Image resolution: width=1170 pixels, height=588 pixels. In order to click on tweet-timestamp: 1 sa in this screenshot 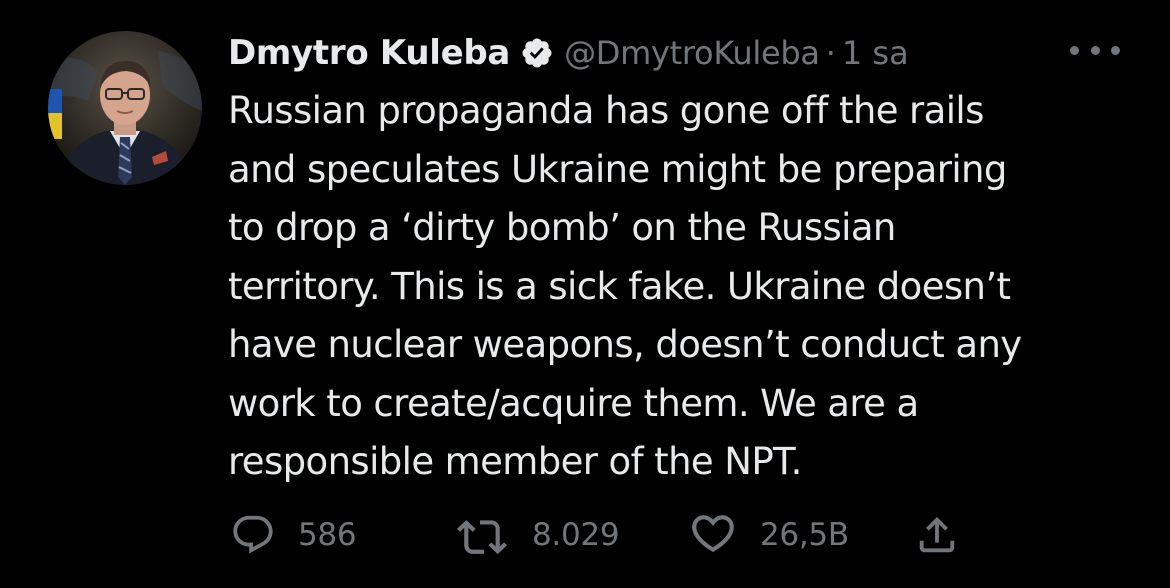, I will do `click(875, 53)`.